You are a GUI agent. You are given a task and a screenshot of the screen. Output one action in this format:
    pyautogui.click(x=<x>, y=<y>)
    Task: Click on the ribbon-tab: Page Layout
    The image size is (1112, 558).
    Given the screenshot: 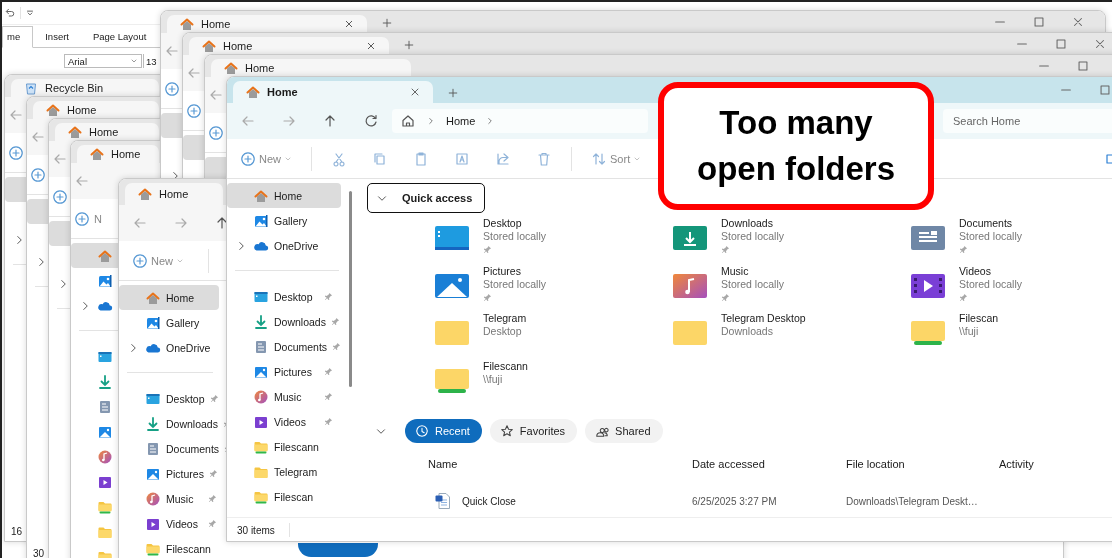 What is the action you would take?
    pyautogui.click(x=119, y=37)
    